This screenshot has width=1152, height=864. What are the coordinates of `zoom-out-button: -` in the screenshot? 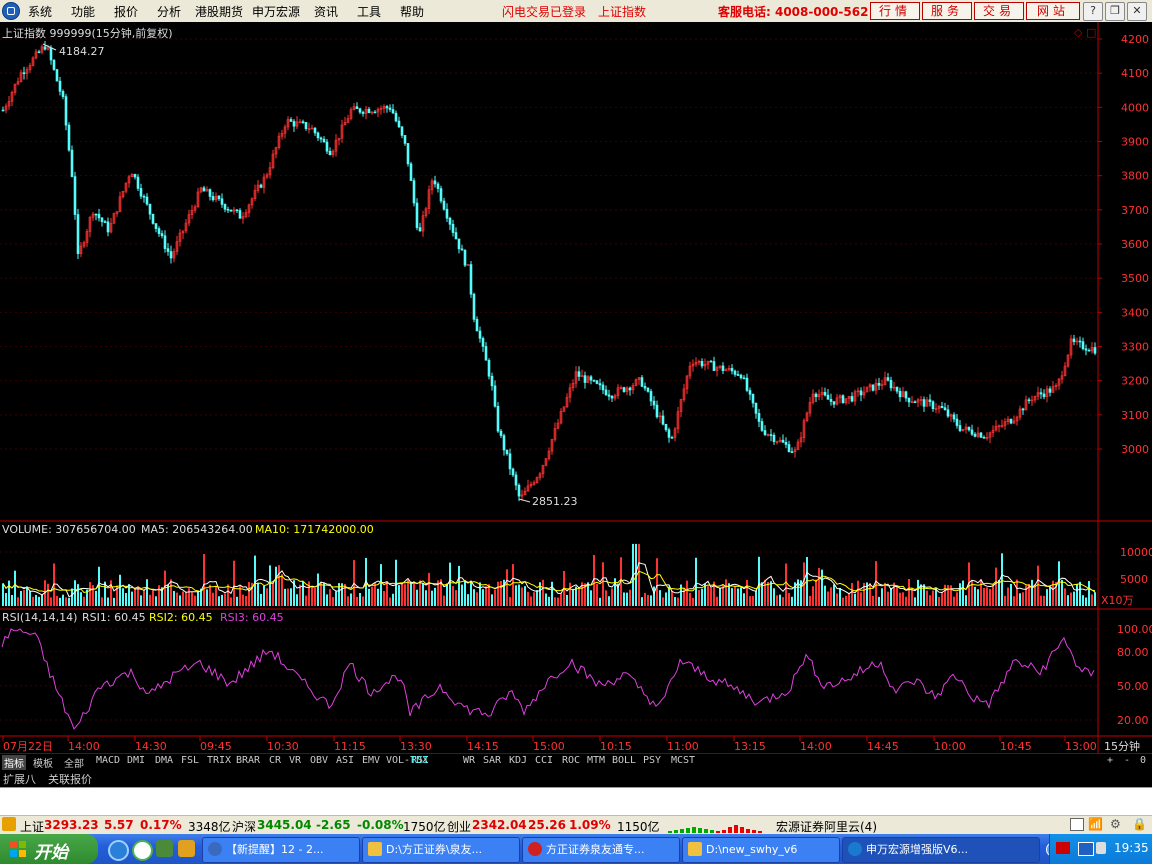 It's located at (1127, 760).